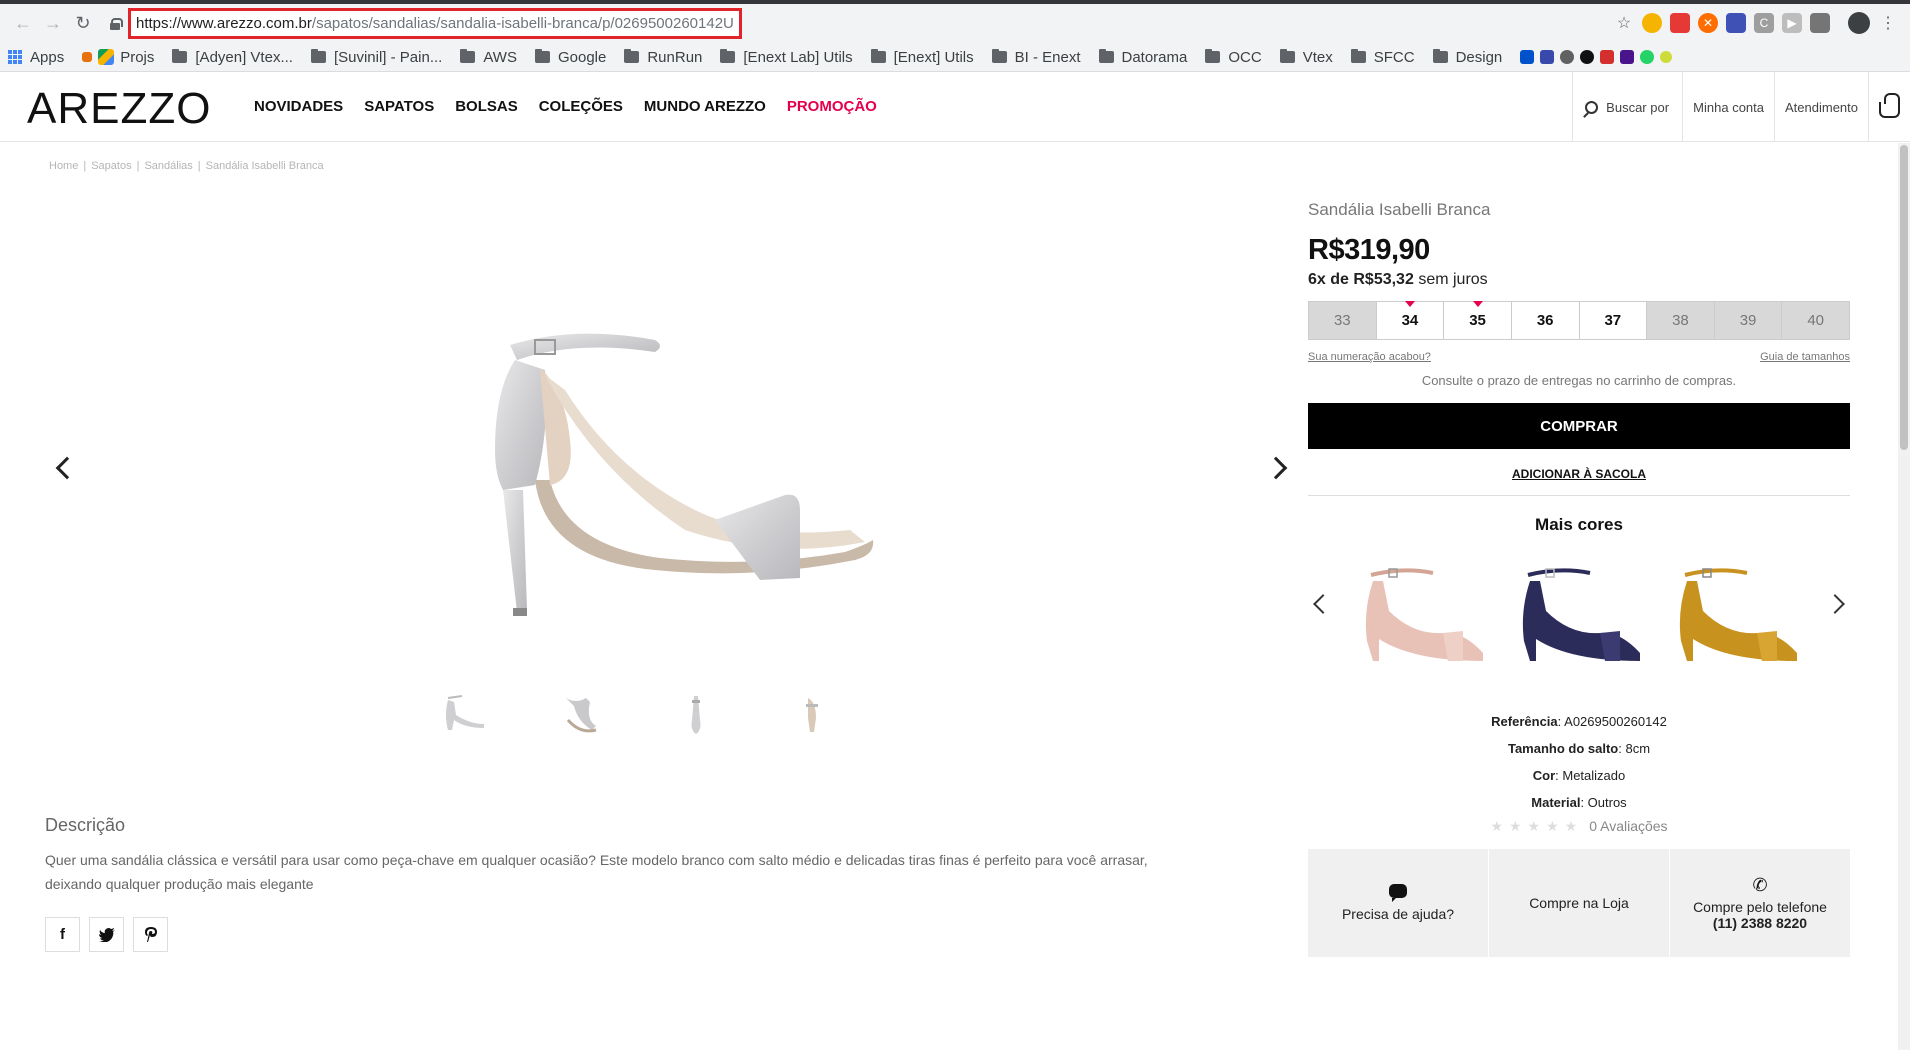 The width and height of the screenshot is (1910, 1050). I want to click on product-price: R$319,90, so click(1369, 250).